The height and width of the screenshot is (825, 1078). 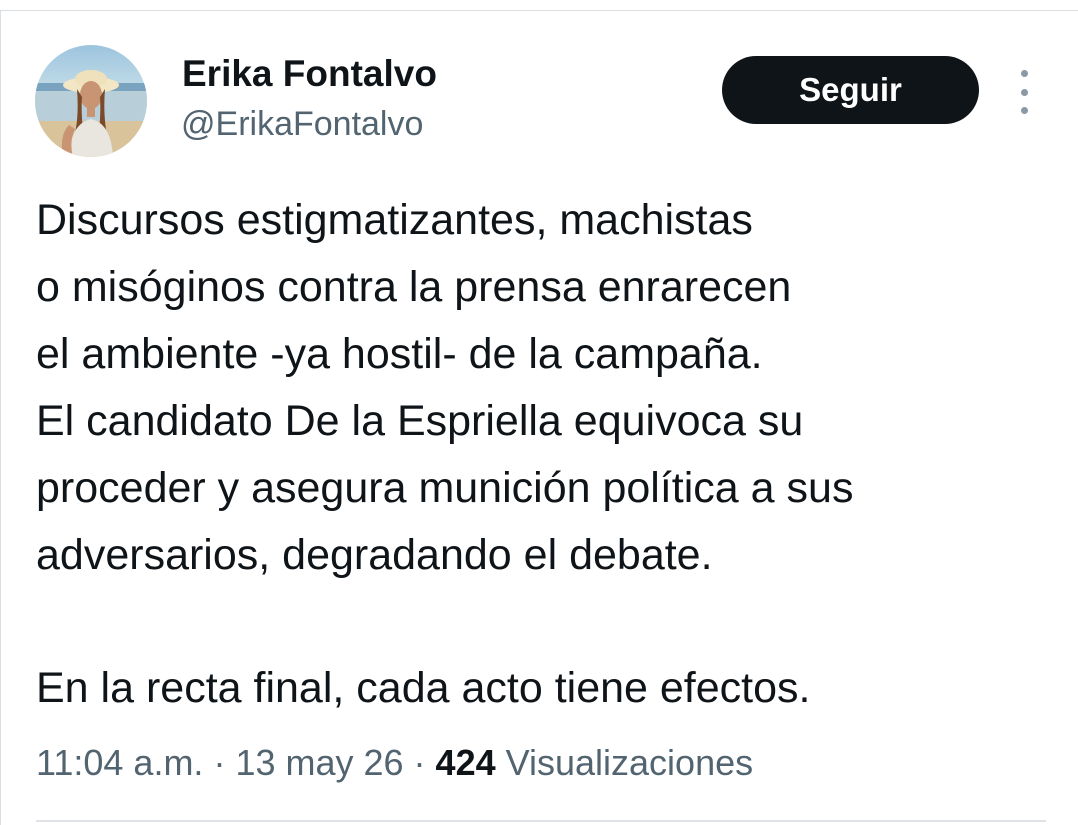 I want to click on tweet-line: o misóginos contra la prensa enrarecen, so click(x=414, y=287).